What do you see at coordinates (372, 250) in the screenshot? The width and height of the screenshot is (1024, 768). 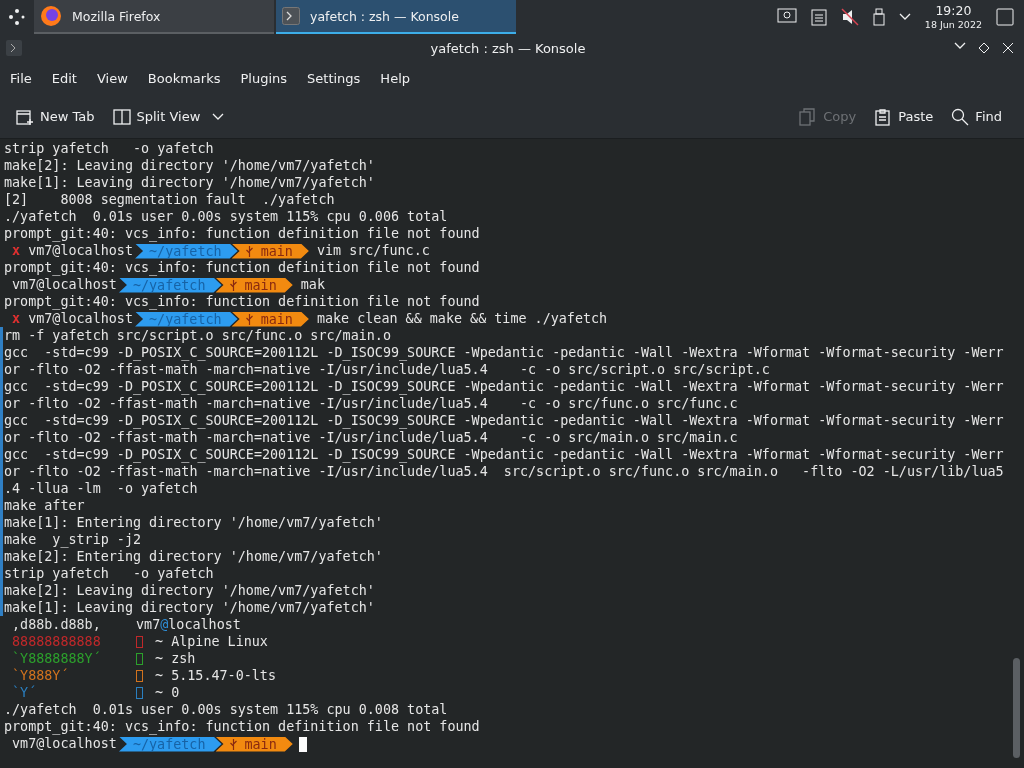 I see `terminal-command: vim src/func.c` at bounding box center [372, 250].